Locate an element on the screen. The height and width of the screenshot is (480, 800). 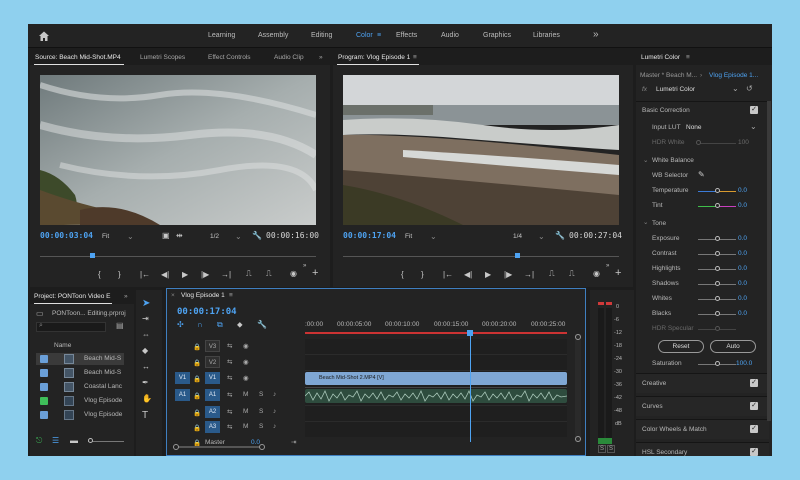
workspace-color-menu-icon: ≡ is located at coordinates (379, 35).